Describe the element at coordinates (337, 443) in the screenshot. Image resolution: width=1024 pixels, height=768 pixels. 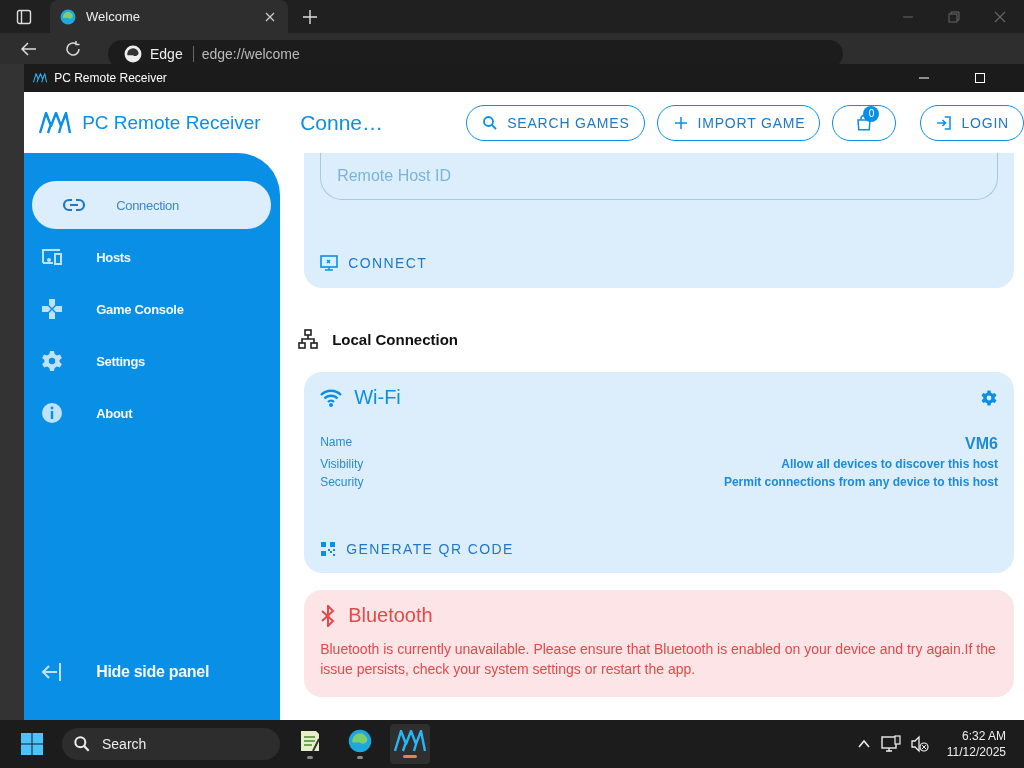
I see `field-label: Name` at that location.